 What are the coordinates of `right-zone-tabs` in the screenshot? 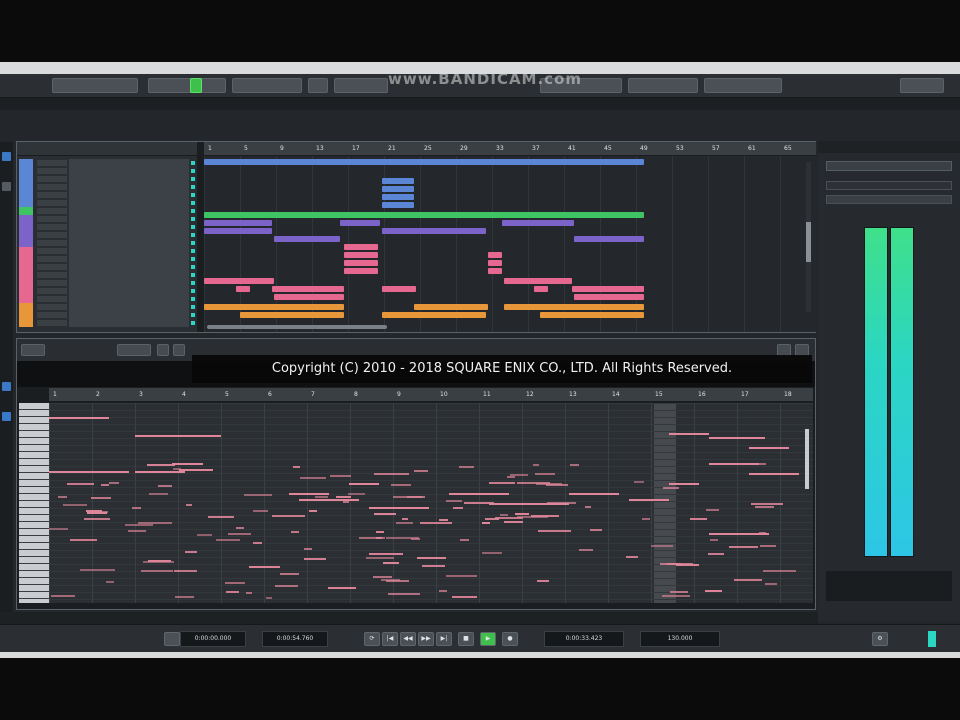 It's located at (889, 147).